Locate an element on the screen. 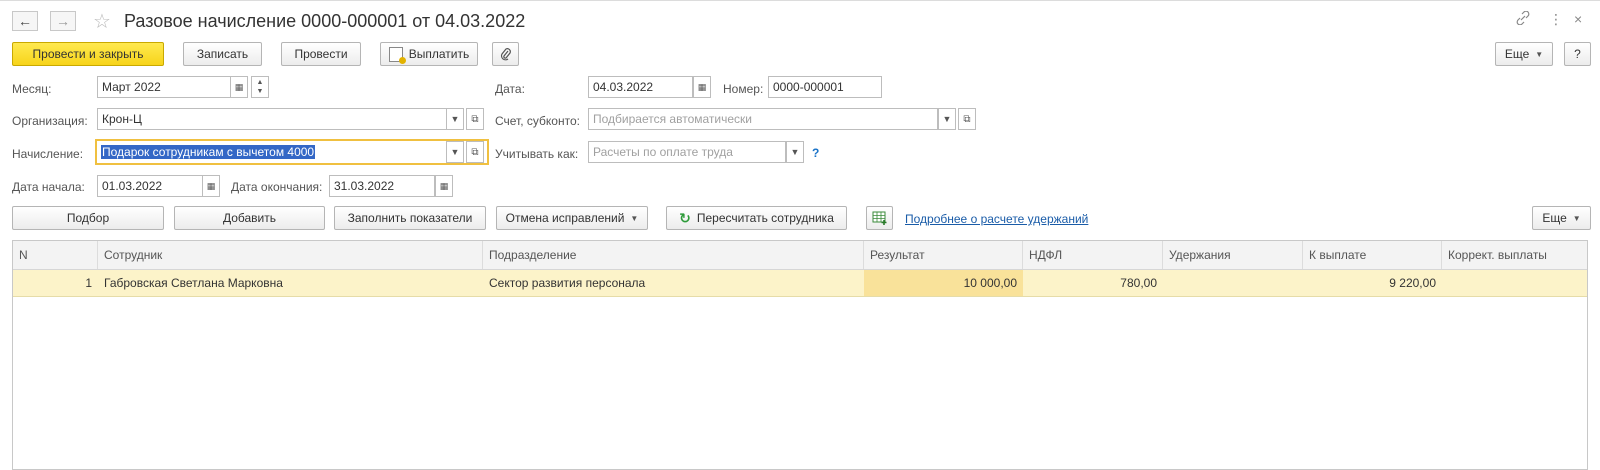  paperclip-icon is located at coordinates (505, 54).